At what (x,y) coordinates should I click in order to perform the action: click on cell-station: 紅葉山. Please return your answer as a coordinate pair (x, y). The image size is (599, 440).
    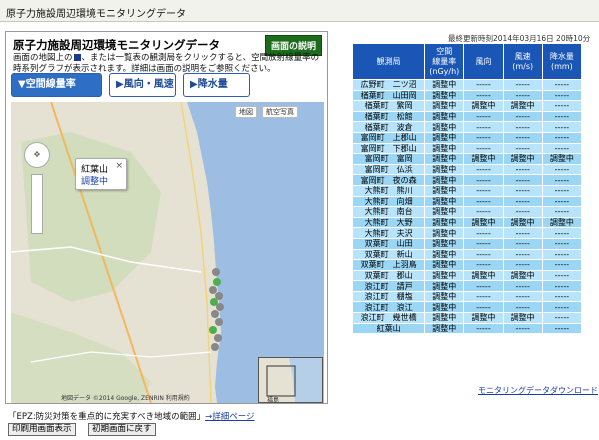
    Looking at the image, I should click on (388, 328).